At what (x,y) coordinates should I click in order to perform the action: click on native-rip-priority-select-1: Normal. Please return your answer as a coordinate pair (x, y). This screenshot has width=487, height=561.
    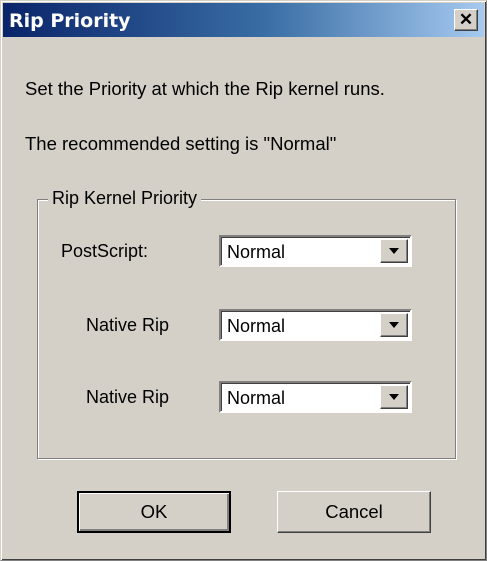
    Looking at the image, I should click on (315, 325).